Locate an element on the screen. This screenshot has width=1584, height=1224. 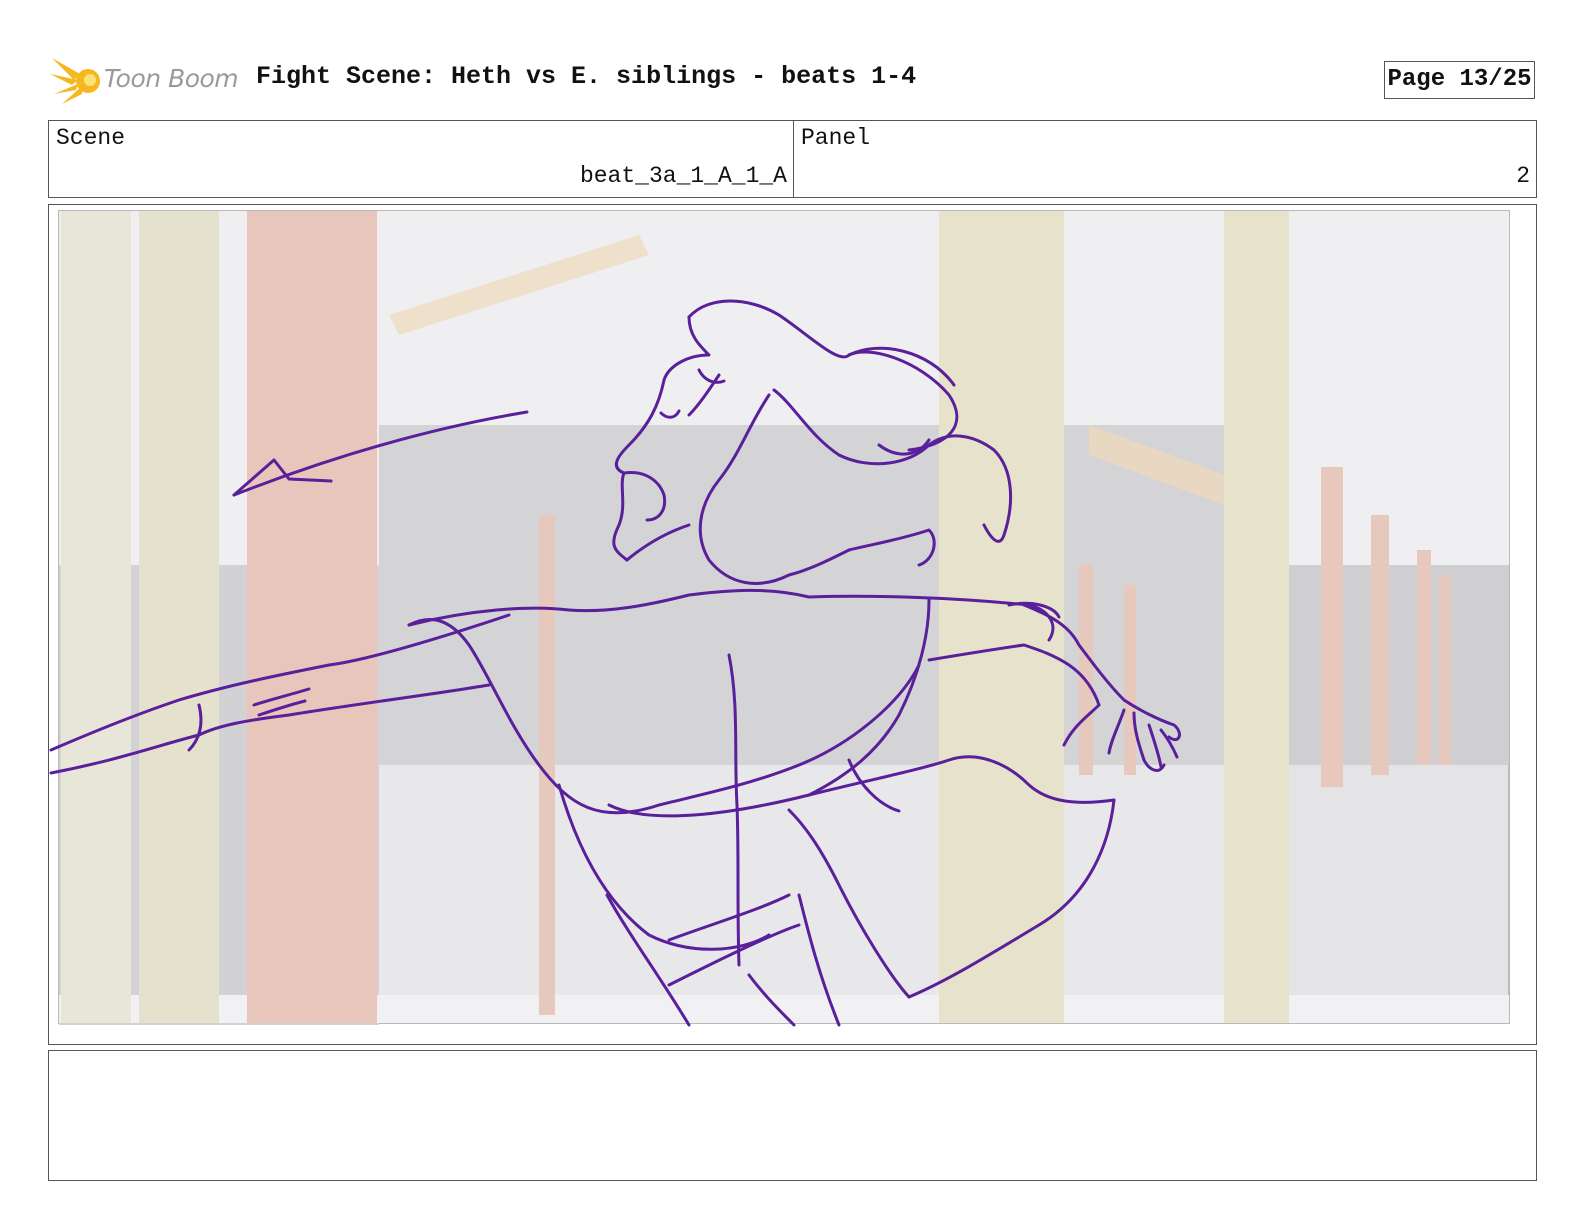
page-indicator: Page 13/25 is located at coordinates (1459, 80).